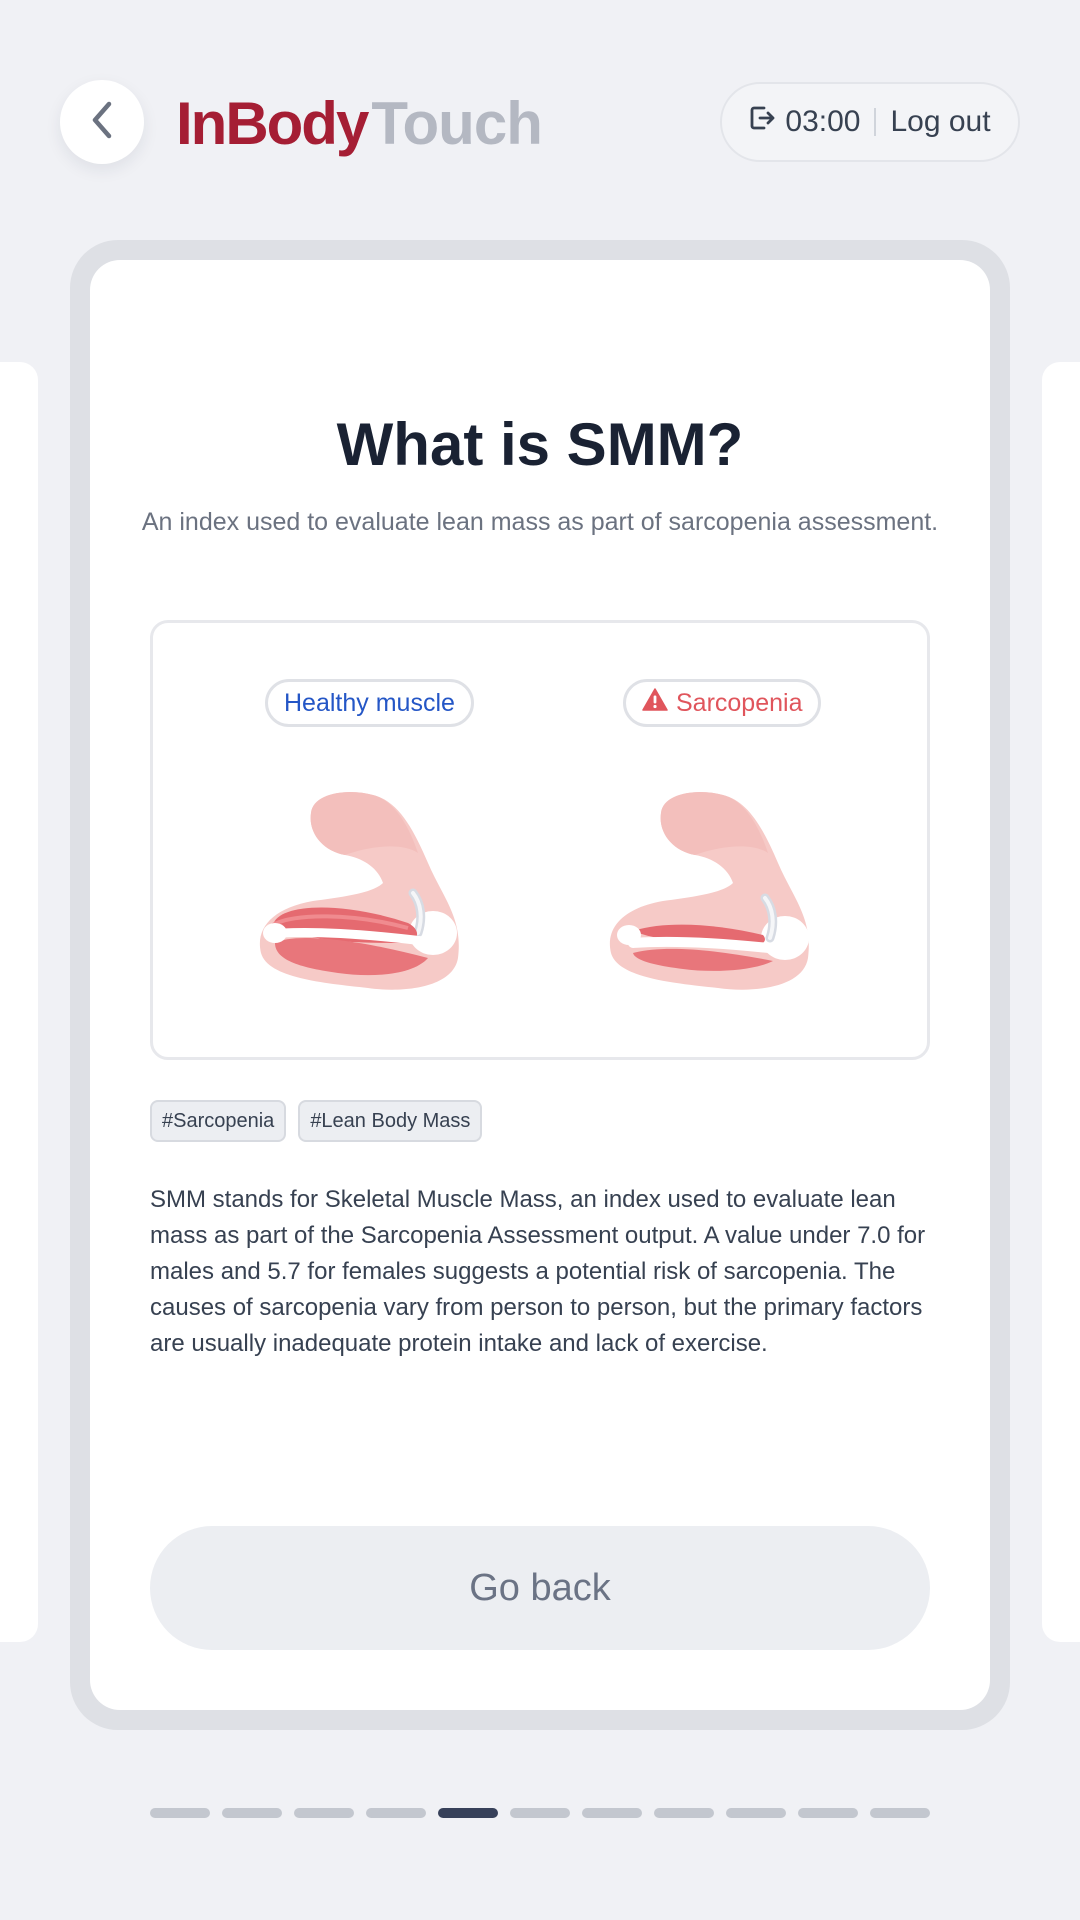 The width and height of the screenshot is (1080, 1920). I want to click on chevron-left-icon, so click(102, 122).